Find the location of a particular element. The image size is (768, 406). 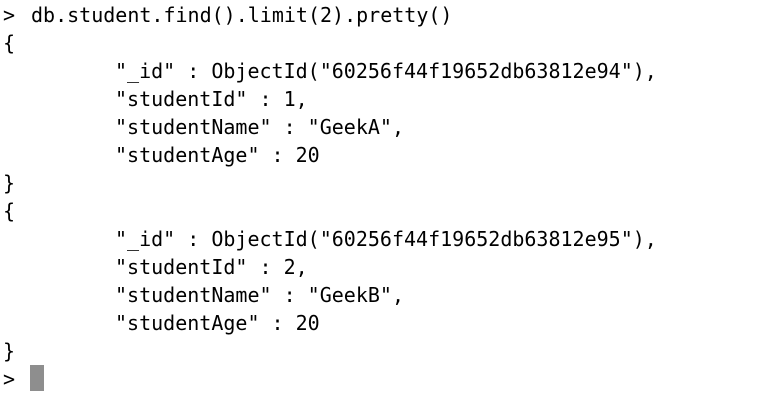

document-1-open-brace: { is located at coordinates (9, 43).